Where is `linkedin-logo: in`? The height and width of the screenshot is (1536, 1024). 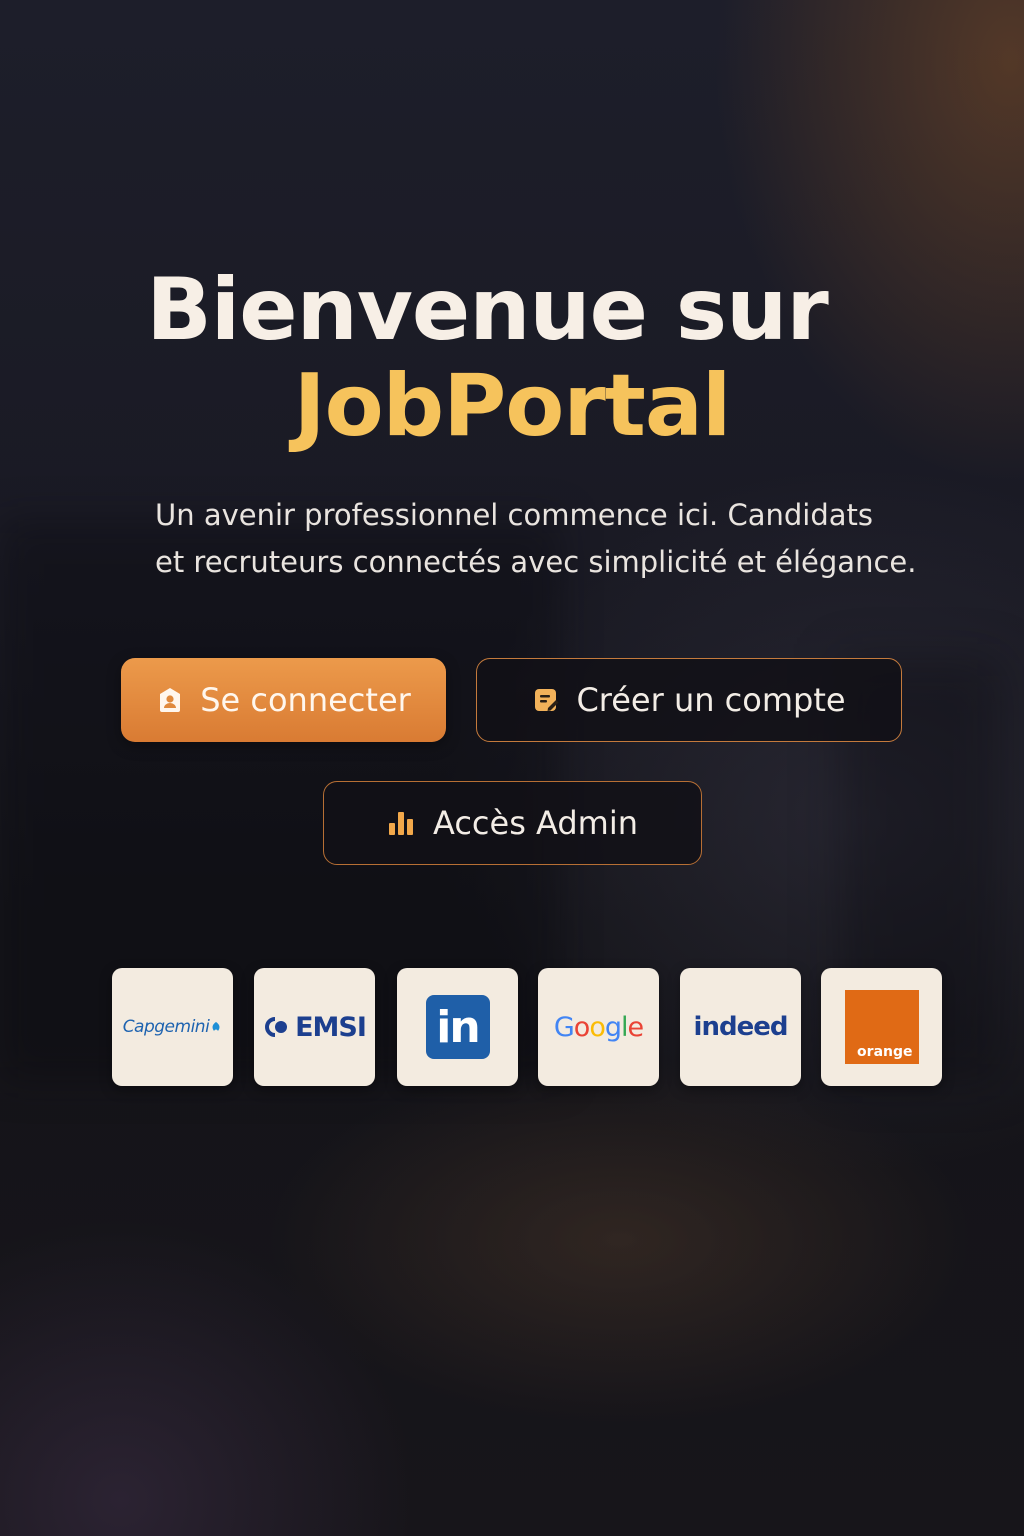 linkedin-logo: in is located at coordinates (457, 1027).